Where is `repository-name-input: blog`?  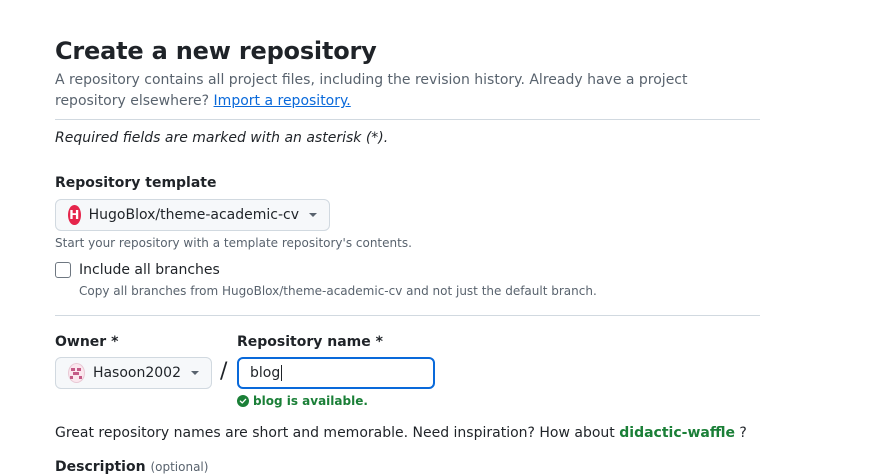
repository-name-input: blog is located at coordinates (336, 373).